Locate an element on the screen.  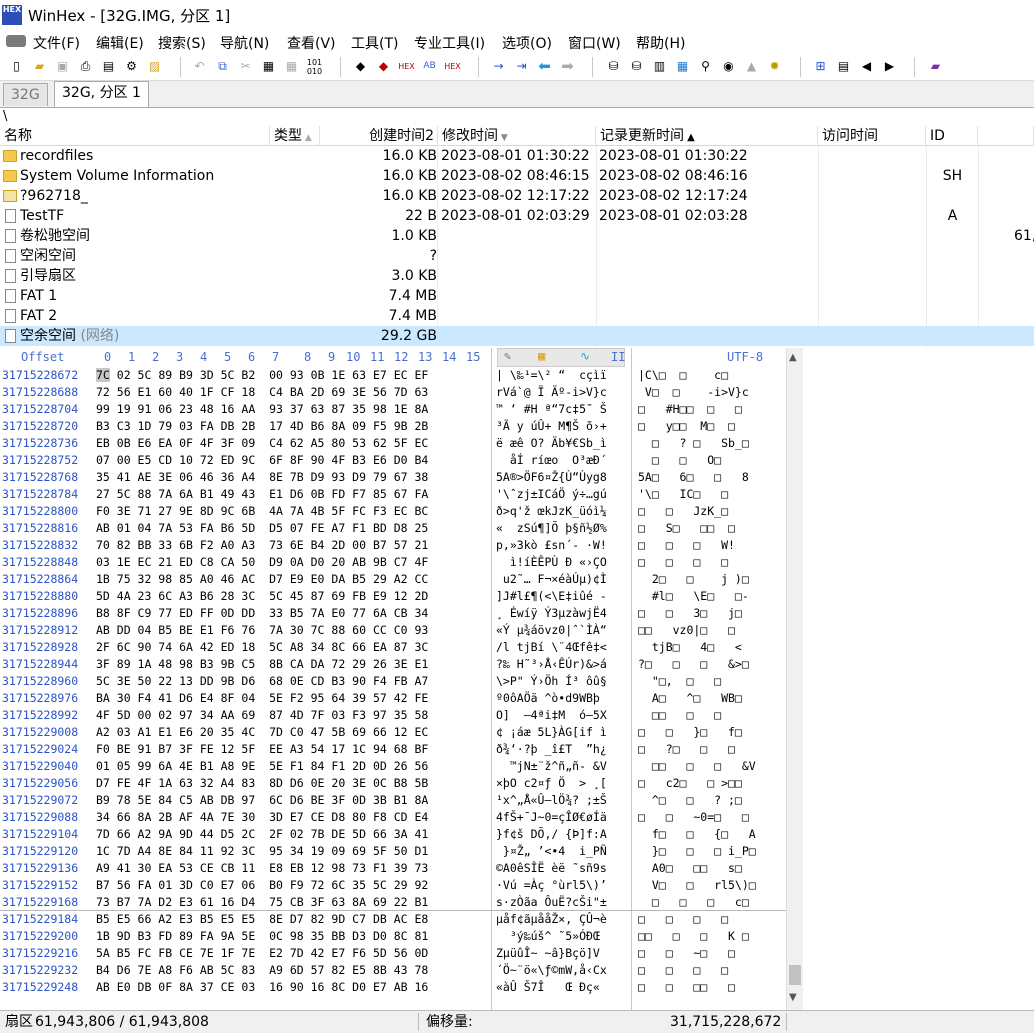
hex-row-offset: 31715228720 is located at coordinates (40, 426).